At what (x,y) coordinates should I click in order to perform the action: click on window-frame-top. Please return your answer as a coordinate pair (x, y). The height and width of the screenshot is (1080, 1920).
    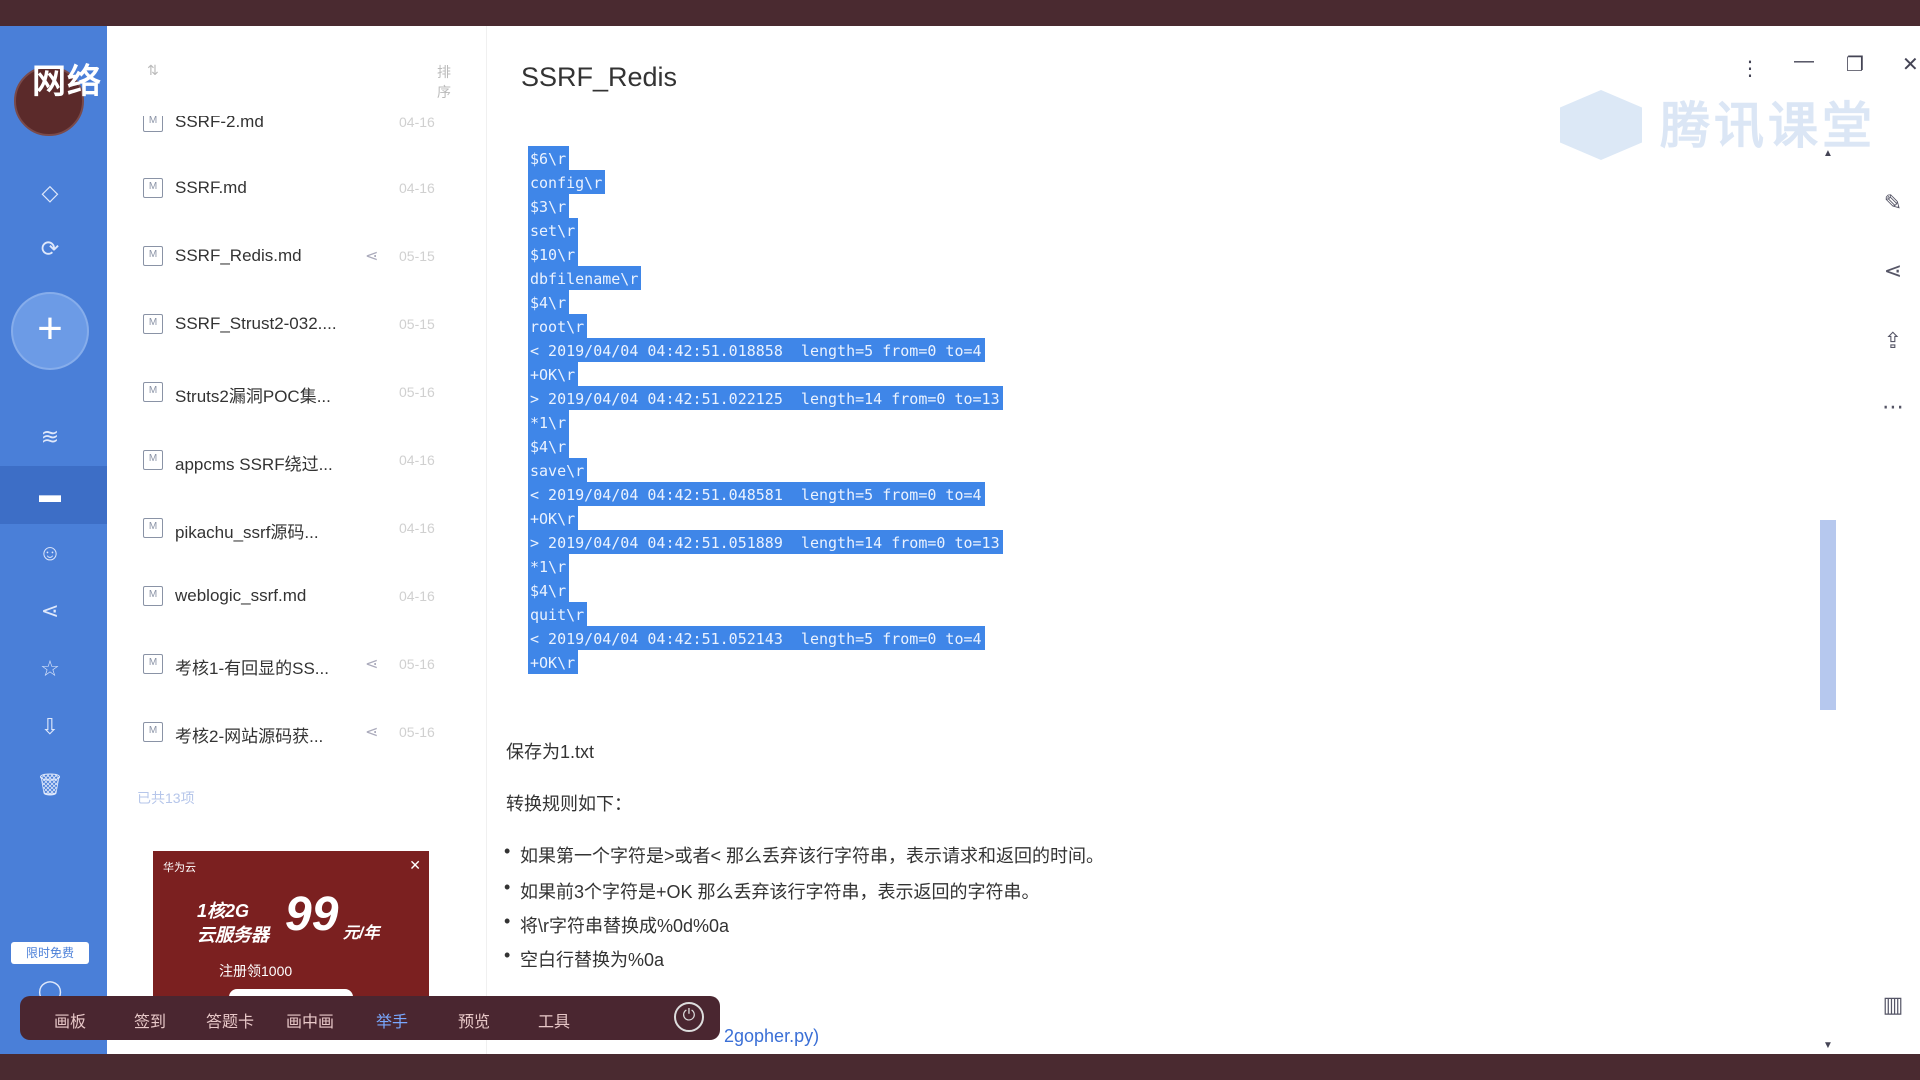
    Looking at the image, I should click on (960, 13).